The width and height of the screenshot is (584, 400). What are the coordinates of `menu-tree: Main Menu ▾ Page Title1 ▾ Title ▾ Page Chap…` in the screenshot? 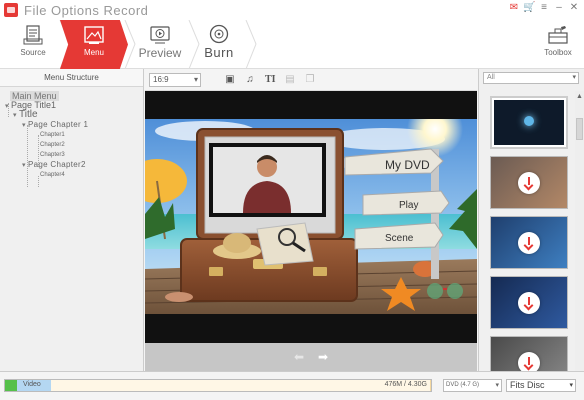 It's located at (71, 137).